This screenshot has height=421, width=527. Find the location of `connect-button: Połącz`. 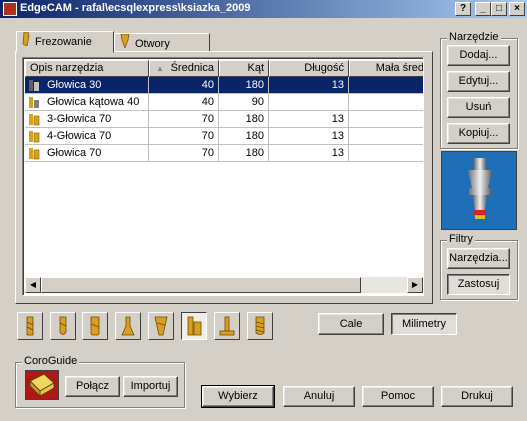

connect-button: Połącz is located at coordinates (92, 386).